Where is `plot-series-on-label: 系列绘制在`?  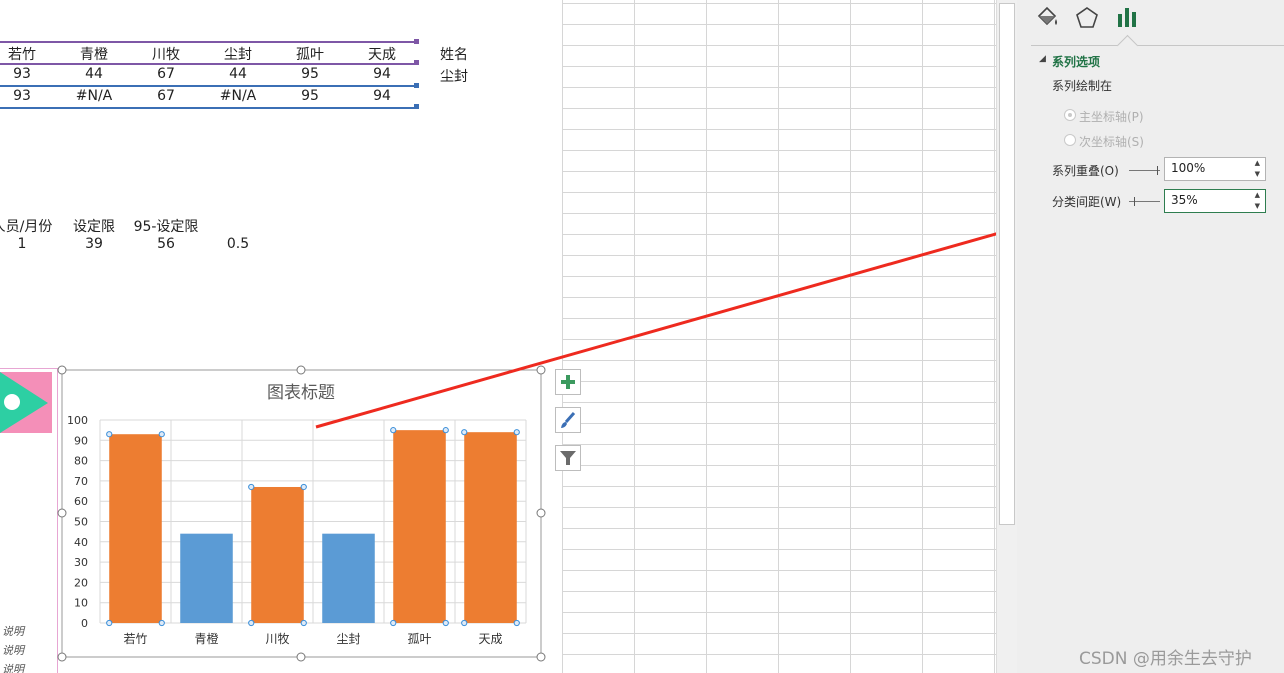
plot-series-on-label: 系列绘制在 is located at coordinates (1082, 86).